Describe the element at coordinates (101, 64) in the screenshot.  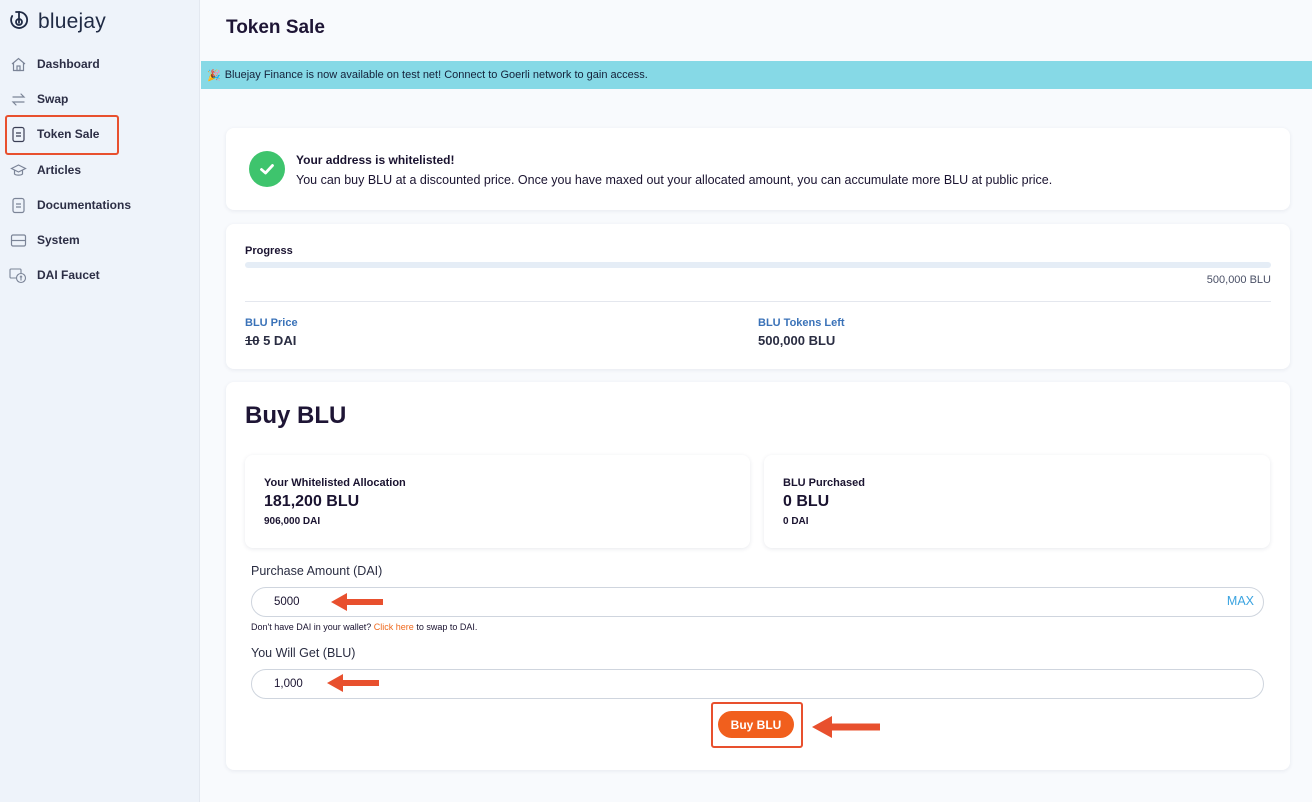
I see `sidebar-item-dashboard: Dashboard` at that location.